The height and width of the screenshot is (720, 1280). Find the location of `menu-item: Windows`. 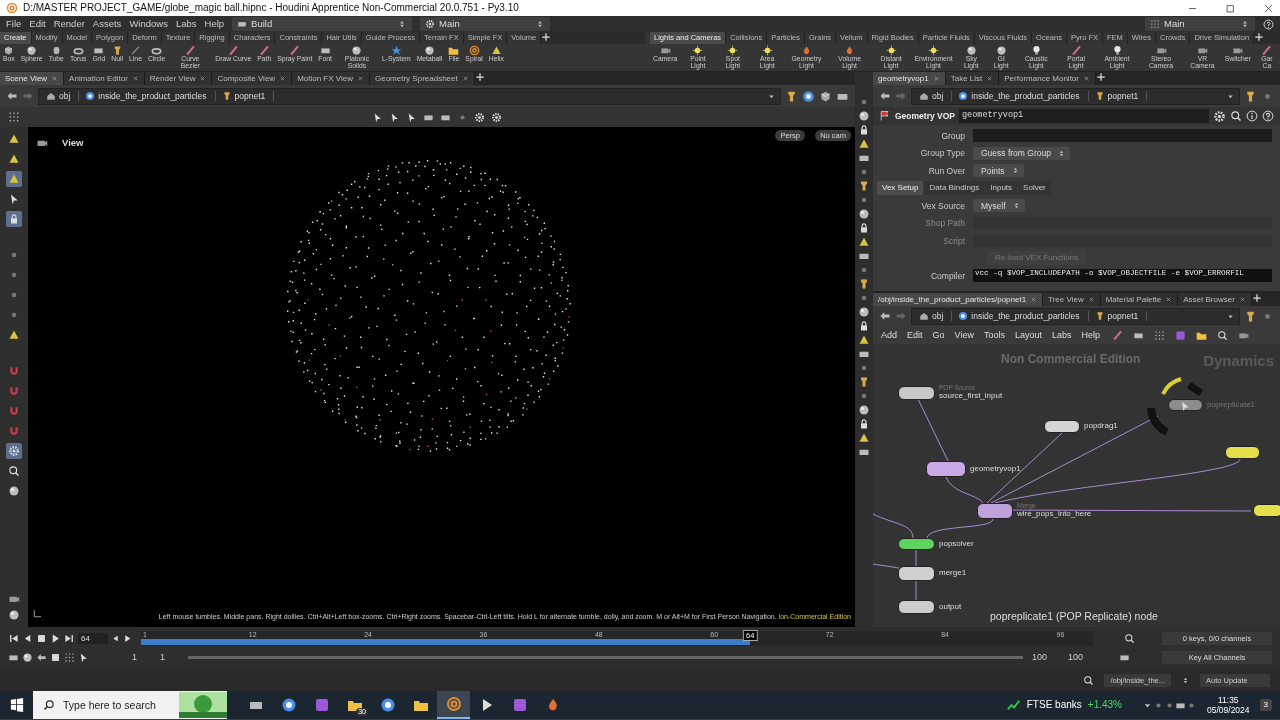

menu-item: Windows is located at coordinates (148, 24).